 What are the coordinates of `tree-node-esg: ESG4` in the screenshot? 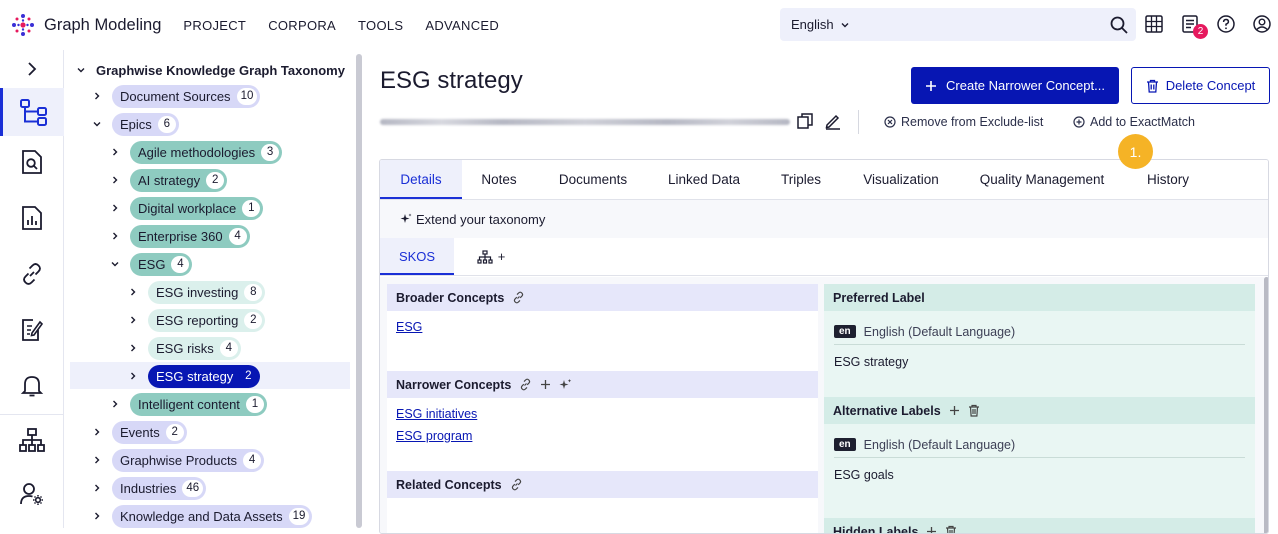 It's located at (150, 264).